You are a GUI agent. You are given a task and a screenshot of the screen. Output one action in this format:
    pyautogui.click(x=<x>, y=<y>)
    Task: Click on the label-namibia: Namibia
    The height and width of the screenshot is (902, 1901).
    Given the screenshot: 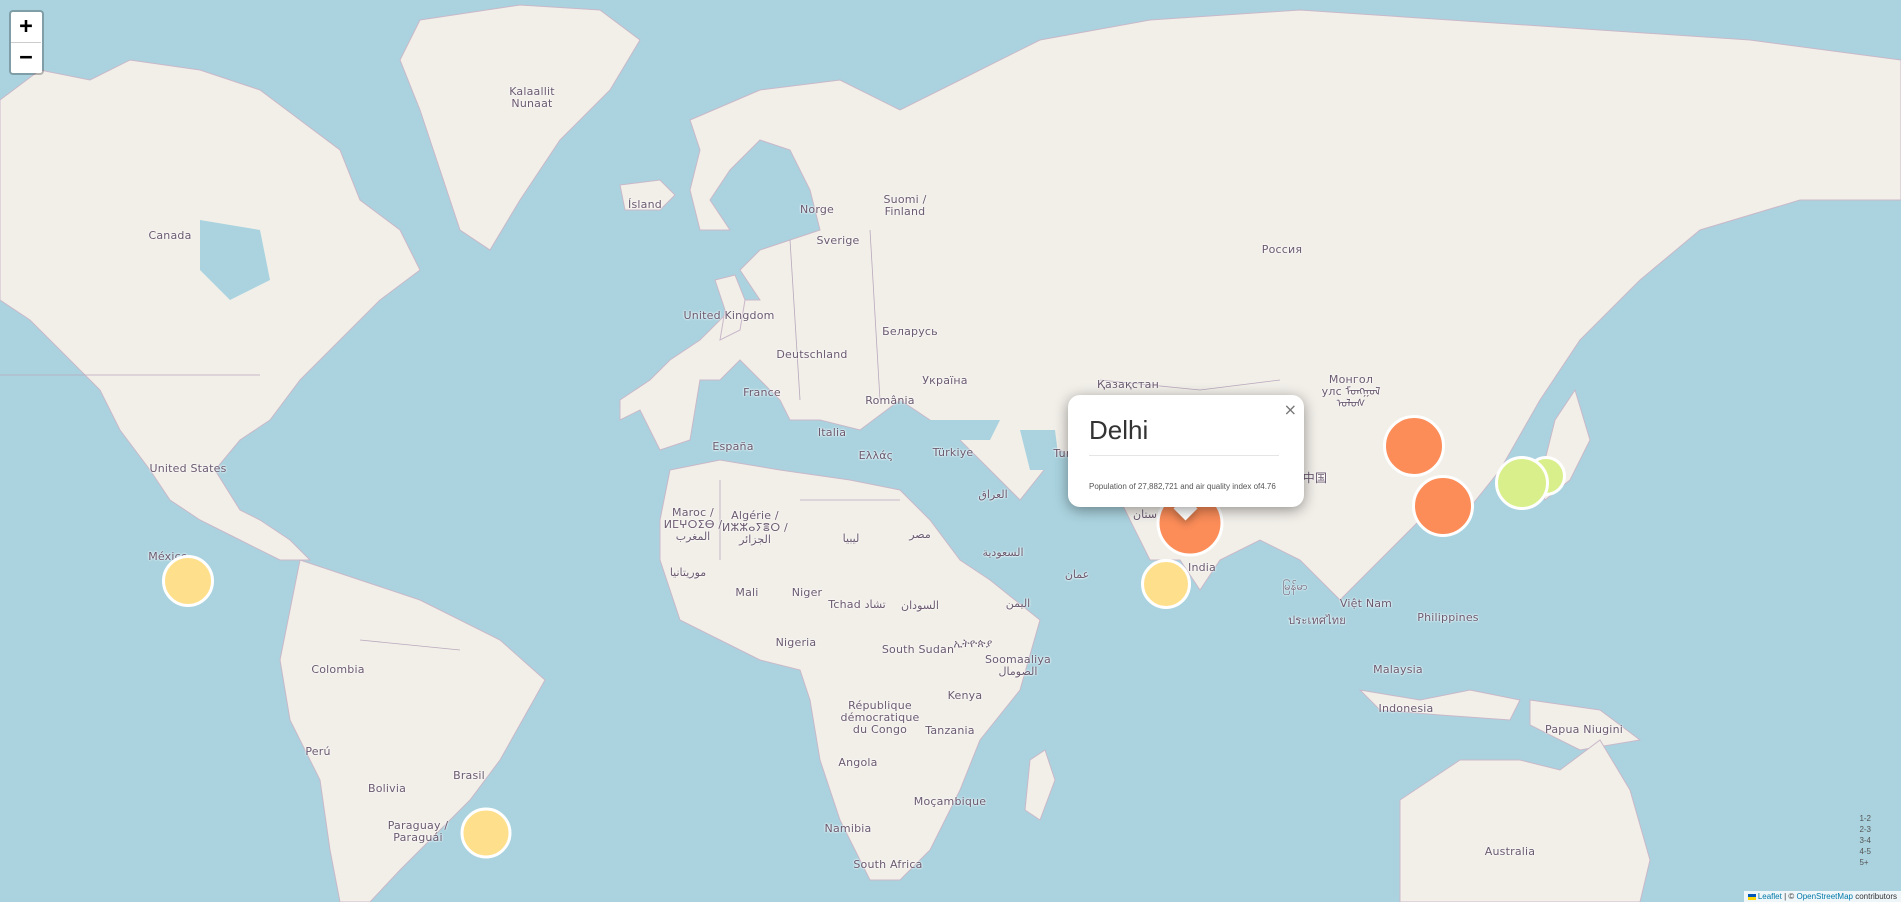 What is the action you would take?
    pyautogui.click(x=848, y=828)
    